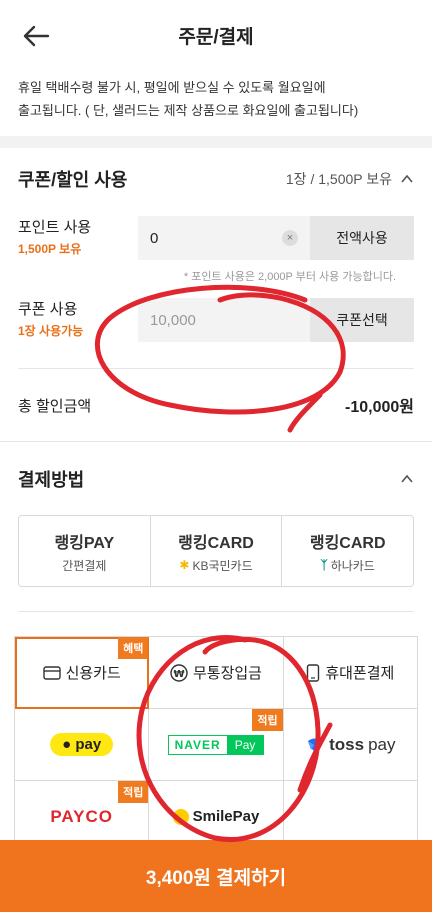  I want to click on easy-pay-ranking-card-hana: 랭킹CARD ᛉ 하나카드, so click(347, 551).